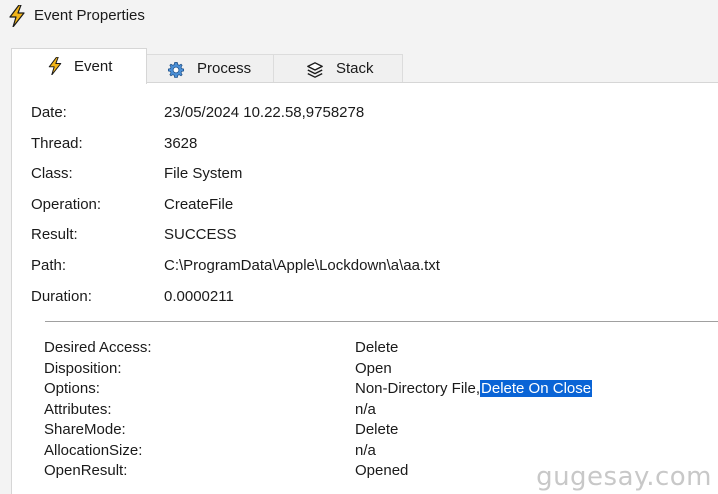  I want to click on property-label: Date:, so click(49, 112).